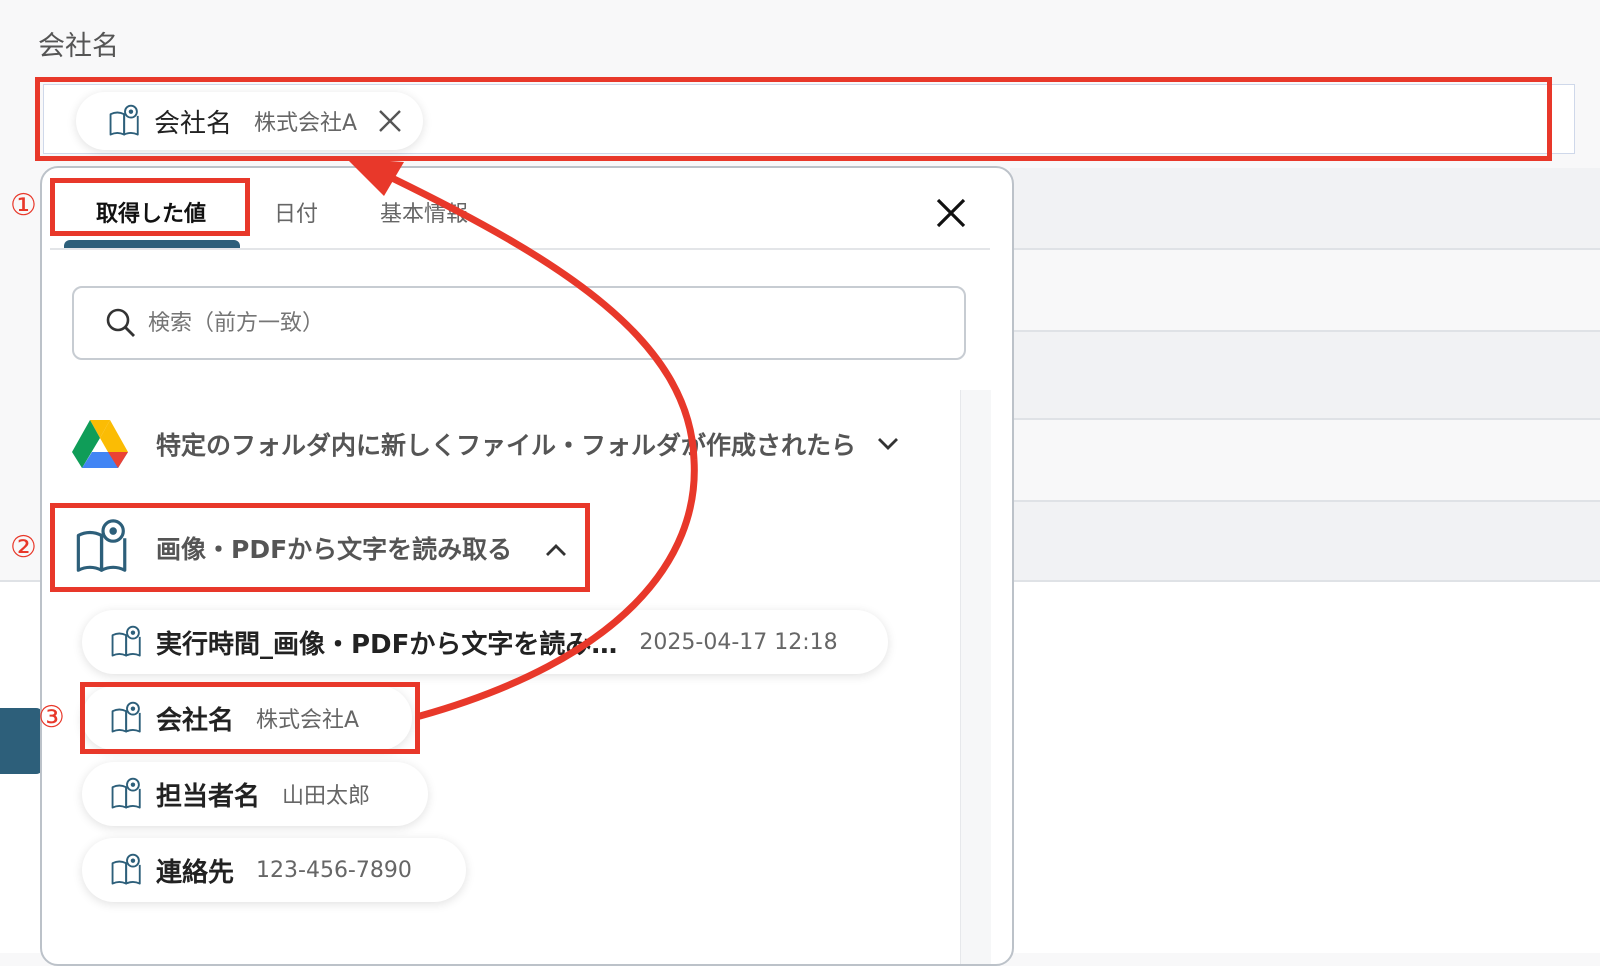  What do you see at coordinates (208, 796) in the screenshot?
I see `item-name: 担当者名` at bounding box center [208, 796].